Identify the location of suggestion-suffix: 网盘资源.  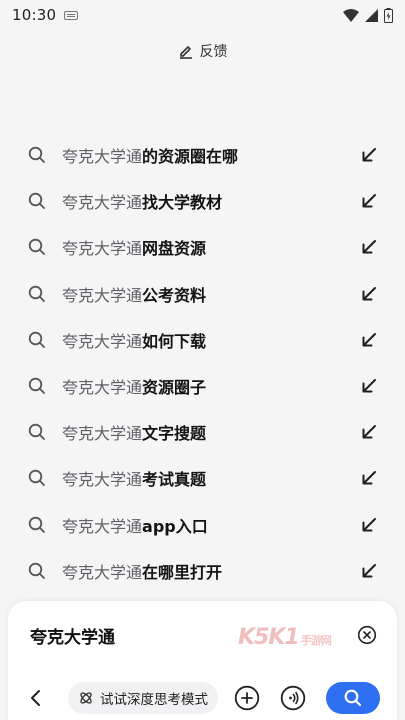
(174, 249).